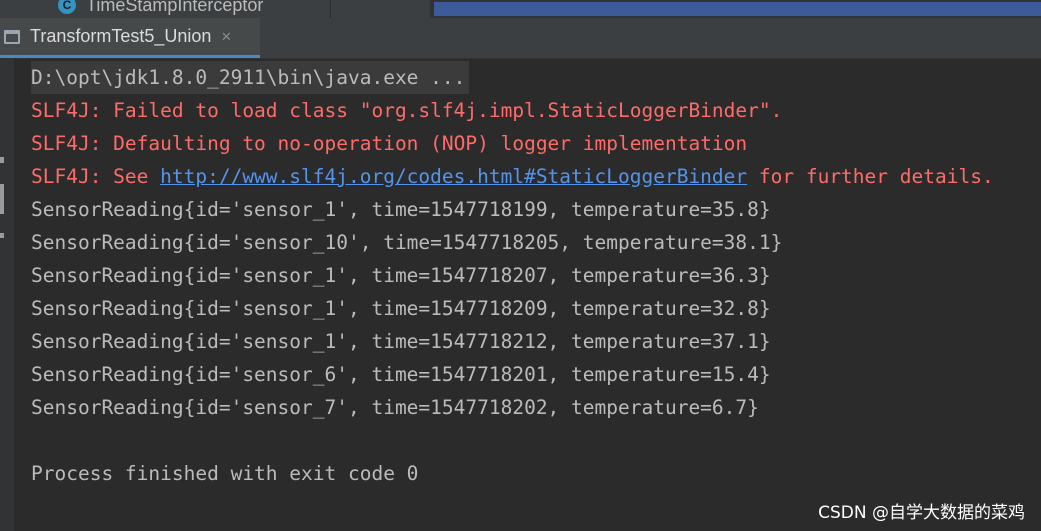 The height and width of the screenshot is (531, 1041). Describe the element at coordinates (921, 513) in the screenshot. I see `csdn-watermark: CSDN @自学大数据的菜鸡` at that location.